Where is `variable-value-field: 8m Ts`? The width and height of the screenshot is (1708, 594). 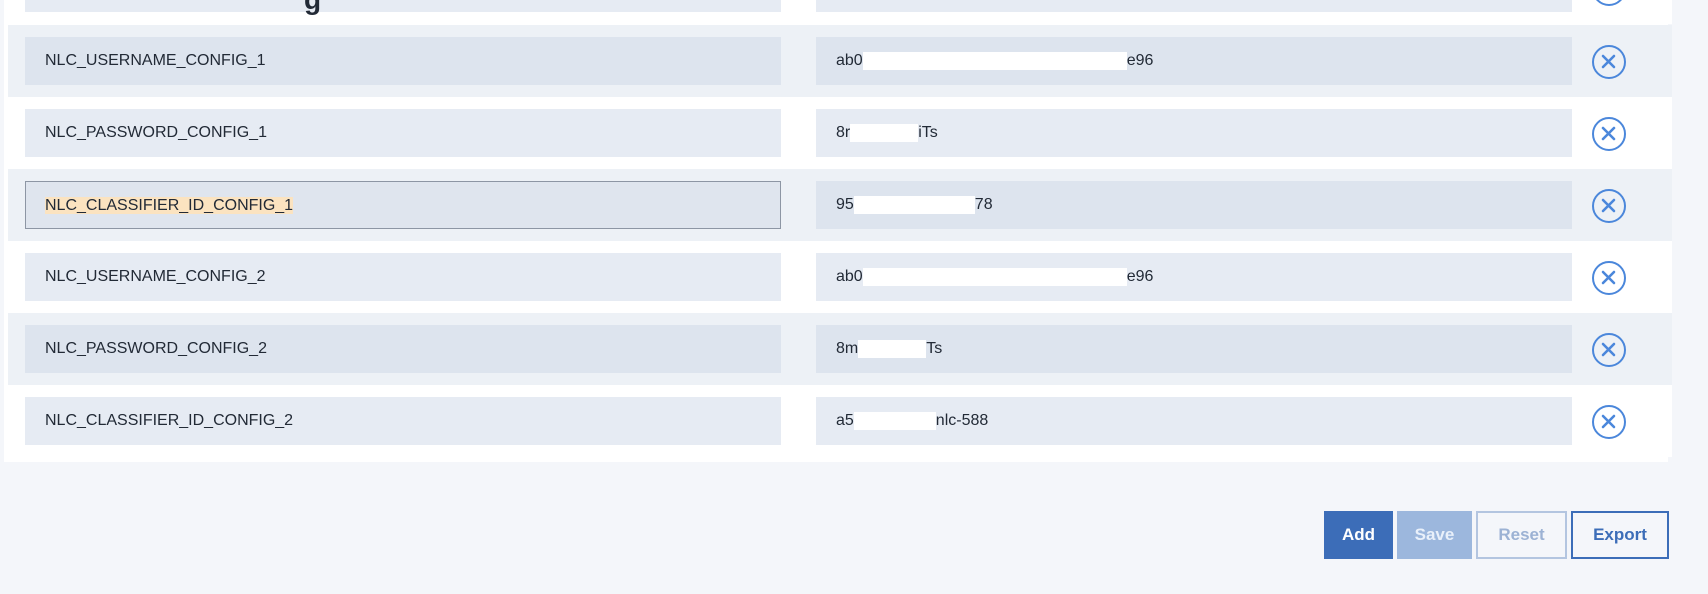
variable-value-field: 8m Ts is located at coordinates (1194, 349).